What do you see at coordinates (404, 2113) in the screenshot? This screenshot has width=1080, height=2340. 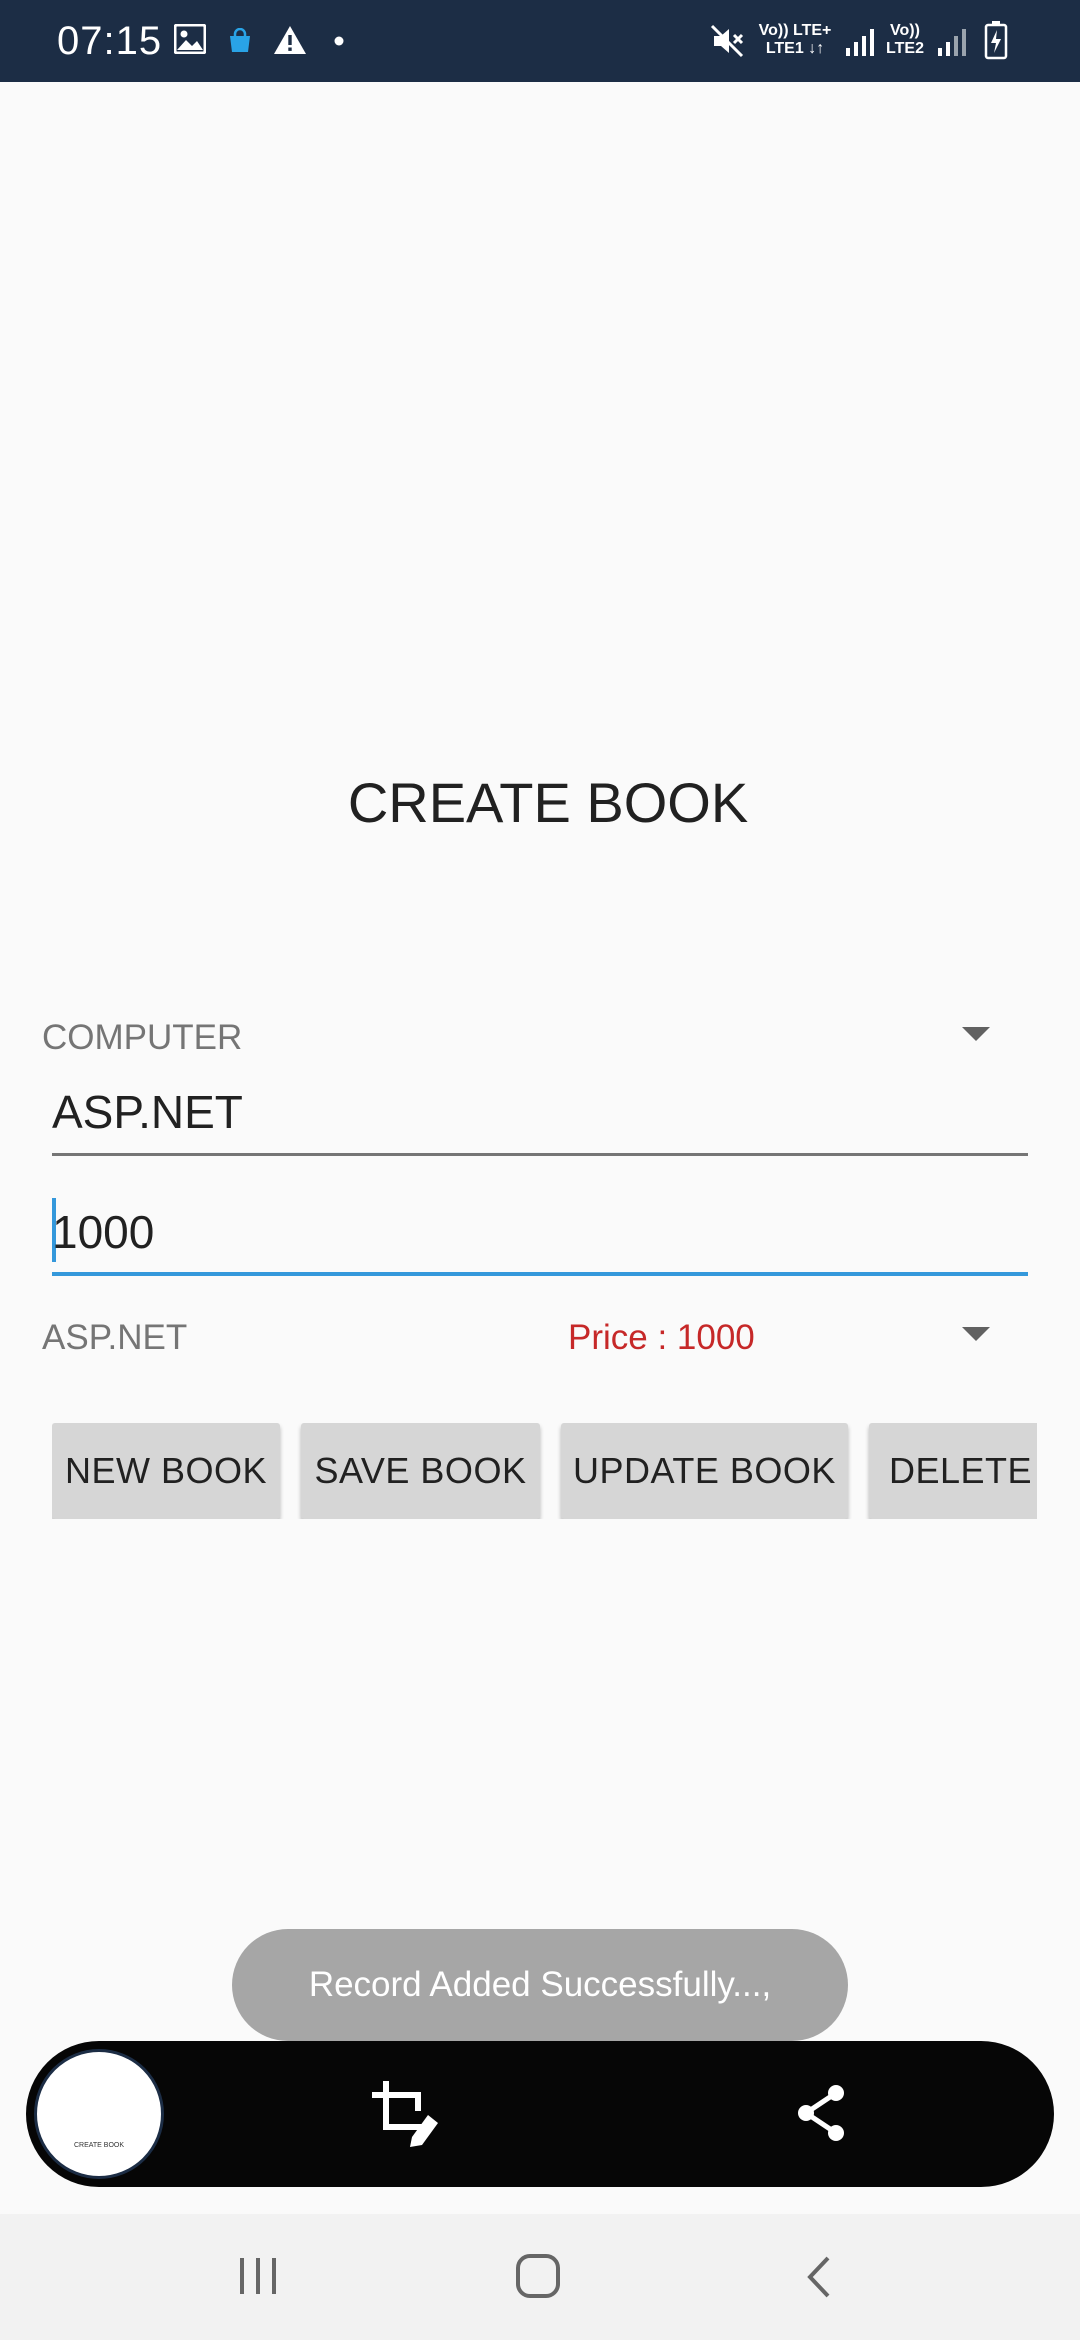 I see `crop-edit-icon` at bounding box center [404, 2113].